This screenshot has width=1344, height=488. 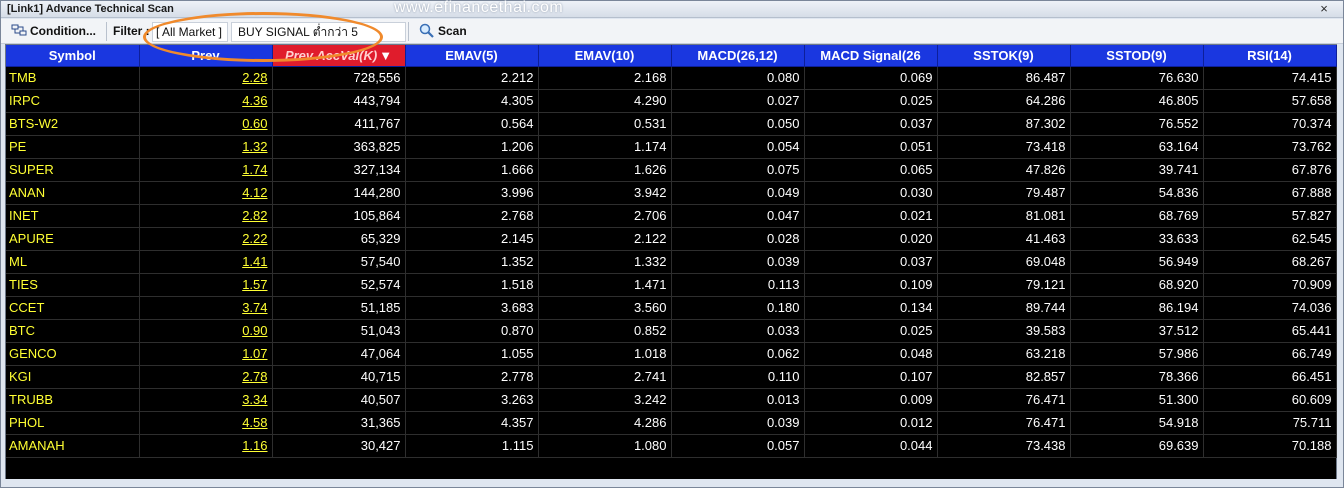 What do you see at coordinates (206, 354) in the screenshot?
I see `cell-prev: 1.07` at bounding box center [206, 354].